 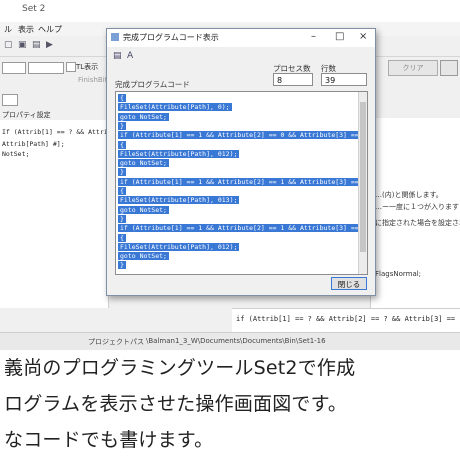 I want to click on main-code-line: Attrib[Path] #];, so click(x=33, y=144).